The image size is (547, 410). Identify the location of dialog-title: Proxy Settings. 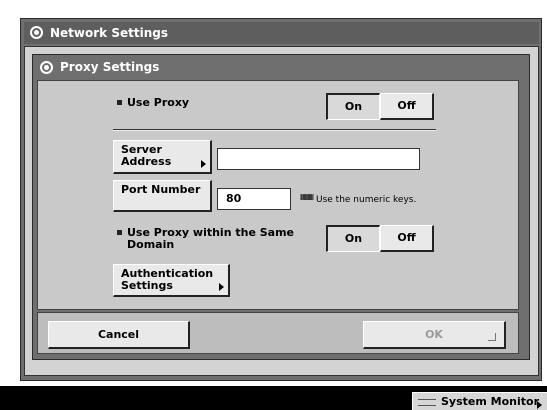
(110, 67).